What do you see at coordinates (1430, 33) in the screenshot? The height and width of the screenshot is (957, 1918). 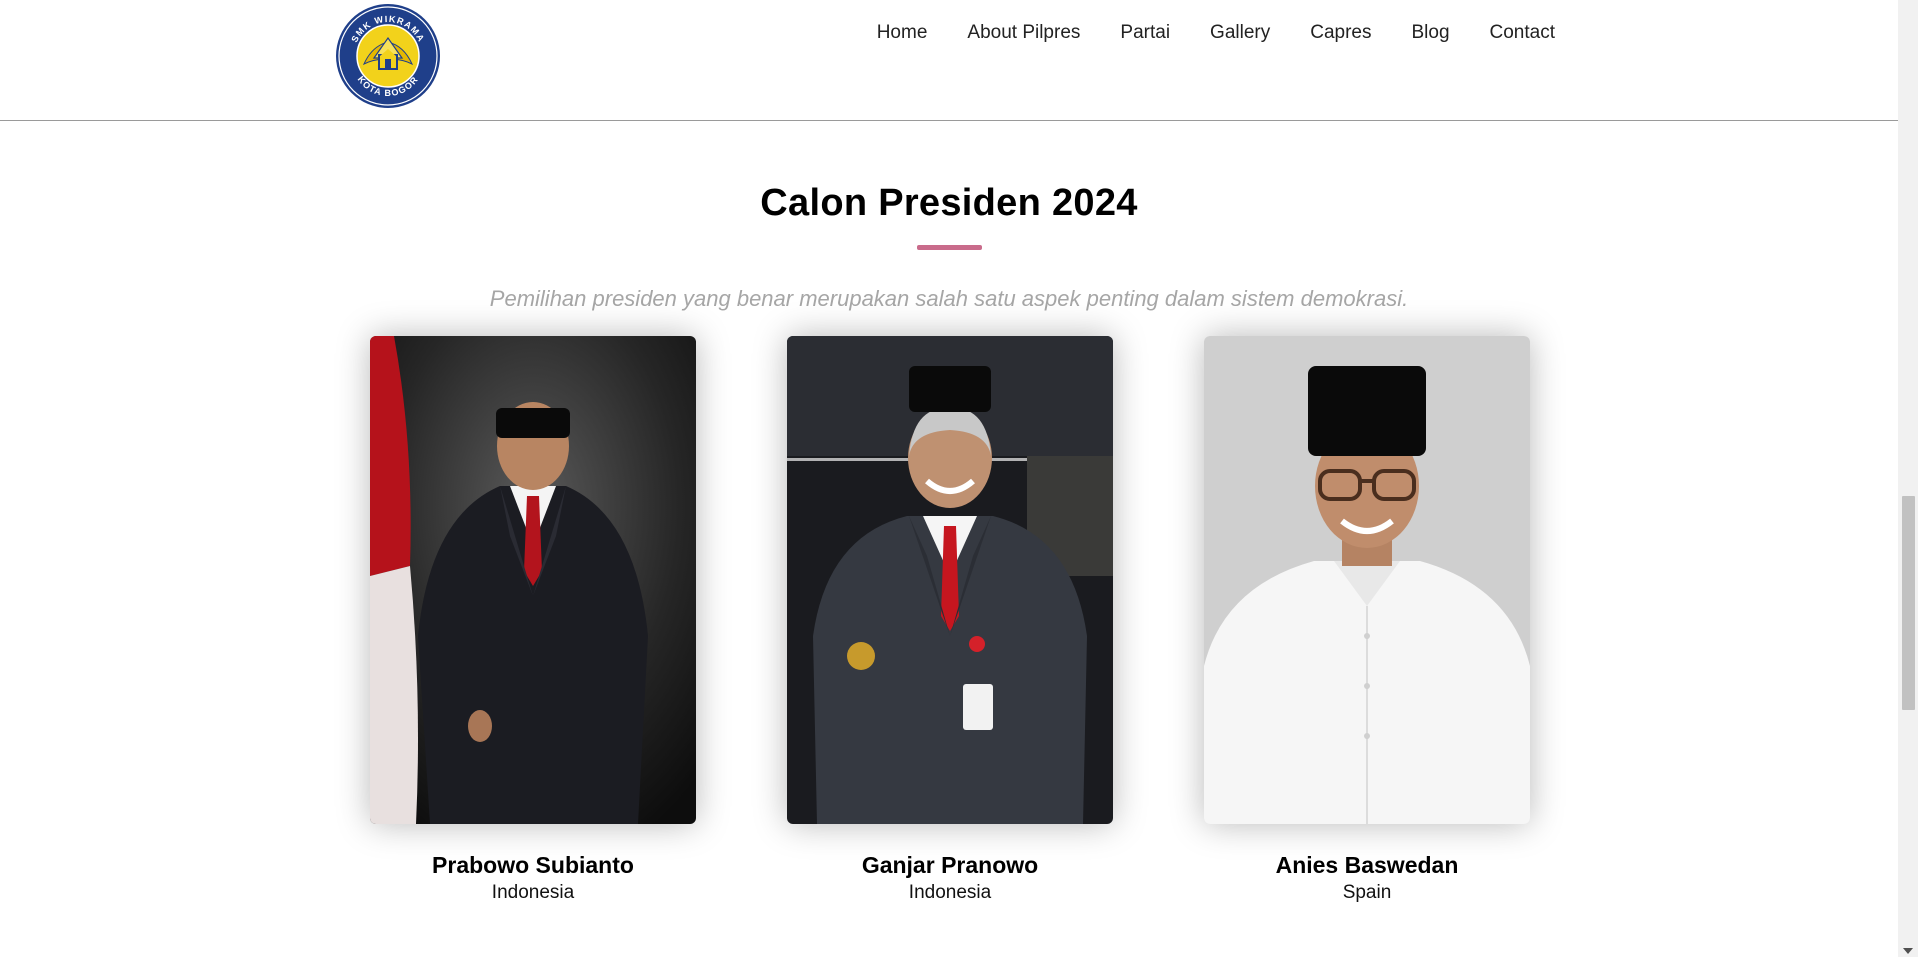 I see `nav-blog: Blog` at bounding box center [1430, 33].